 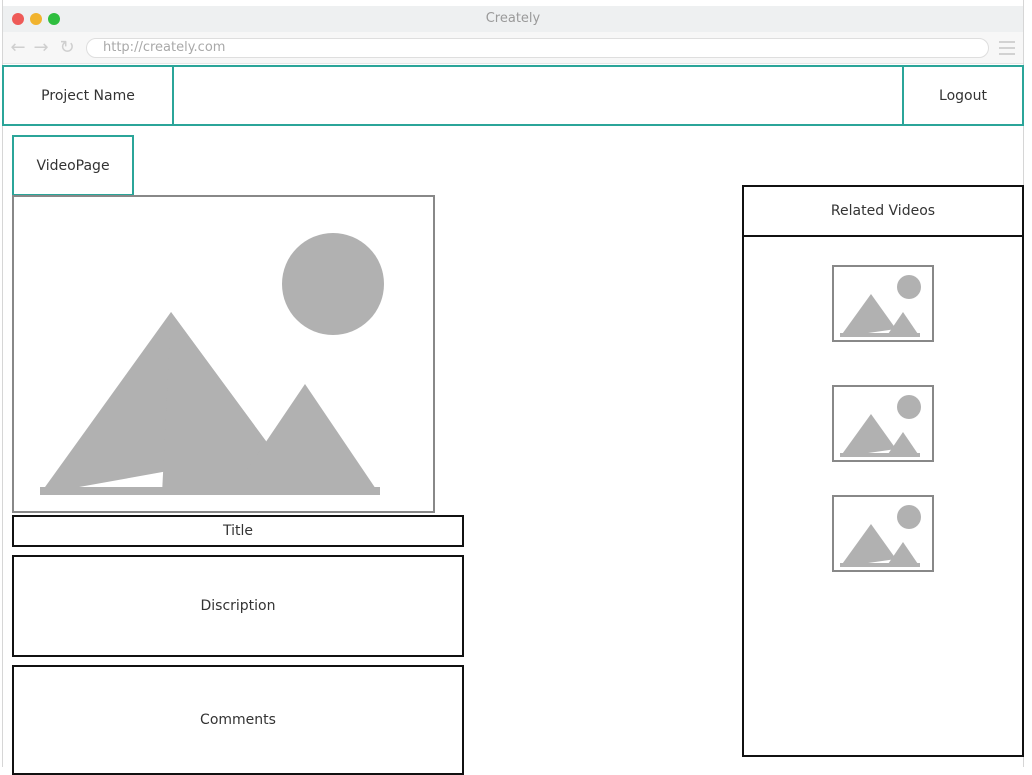 I want to click on related-videos-heading: Related Videos, so click(x=883, y=211).